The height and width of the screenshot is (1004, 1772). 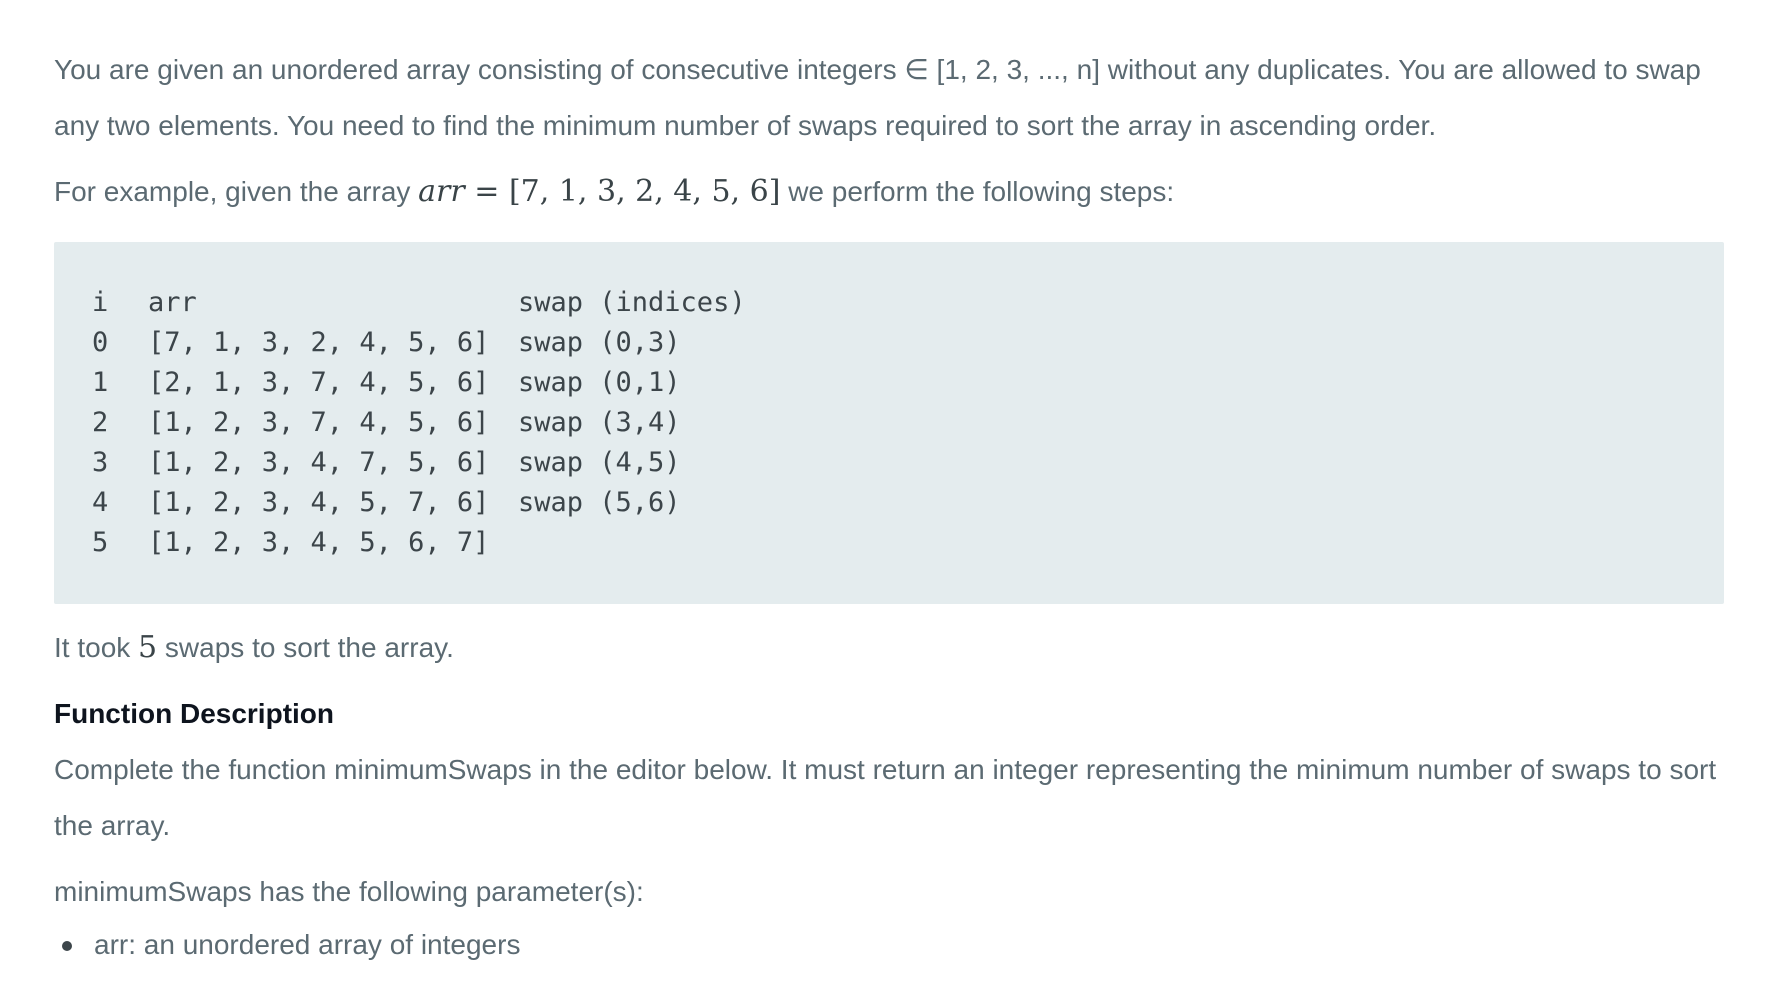 I want to click on row-index: 2, so click(x=100, y=422).